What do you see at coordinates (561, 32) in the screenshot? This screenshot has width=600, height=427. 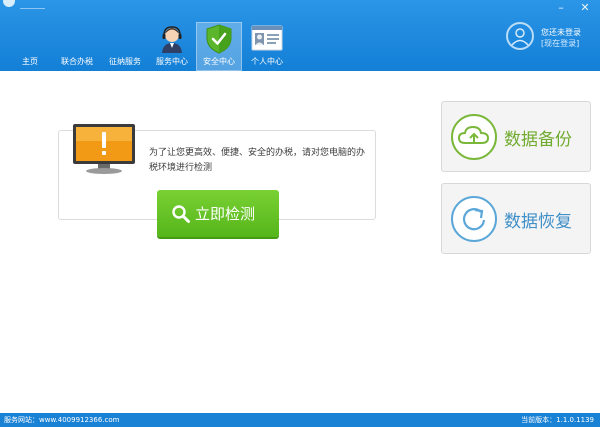 I see `login-status: 您还未登录` at bounding box center [561, 32].